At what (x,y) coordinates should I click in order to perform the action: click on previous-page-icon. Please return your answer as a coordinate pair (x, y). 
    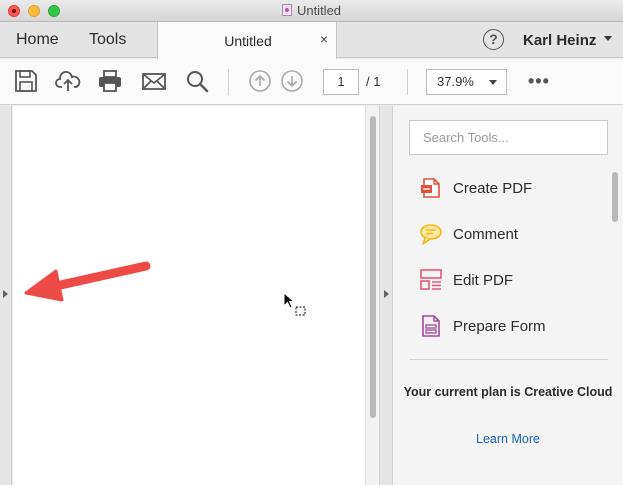
    Looking at the image, I should click on (260, 81).